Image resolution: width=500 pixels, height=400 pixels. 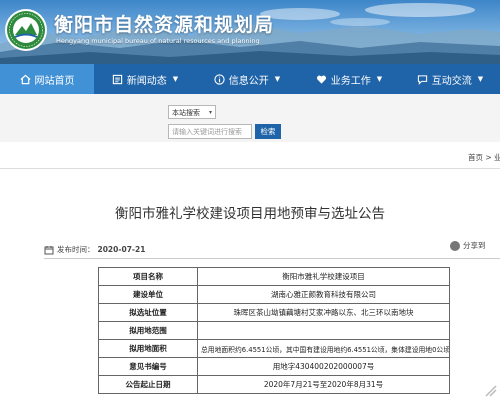 I want to click on publish-date: 2020-07-21, so click(x=121, y=249).